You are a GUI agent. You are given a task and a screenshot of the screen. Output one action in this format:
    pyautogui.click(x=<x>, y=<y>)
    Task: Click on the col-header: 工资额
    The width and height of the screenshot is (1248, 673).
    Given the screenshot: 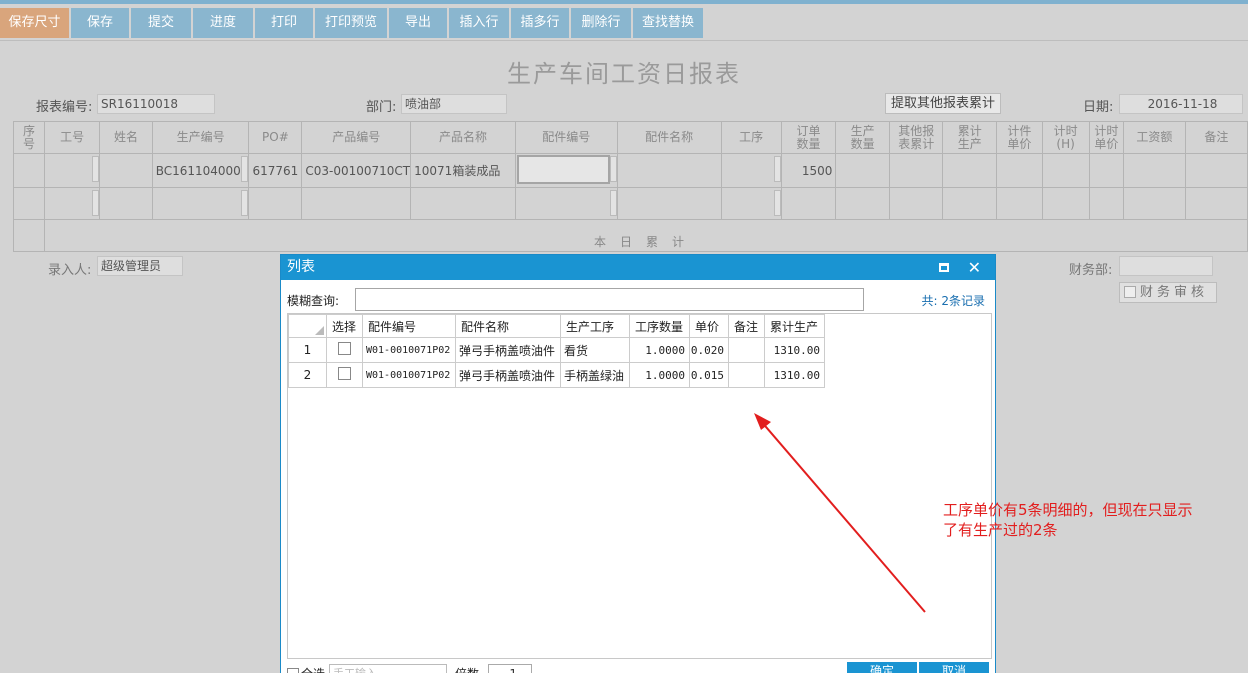 What is the action you would take?
    pyautogui.click(x=1154, y=137)
    